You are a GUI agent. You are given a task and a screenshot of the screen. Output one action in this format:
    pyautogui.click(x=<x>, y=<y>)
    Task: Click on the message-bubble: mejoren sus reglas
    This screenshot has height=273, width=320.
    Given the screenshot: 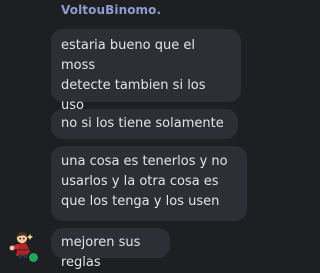 What is the action you would take?
    pyautogui.click(x=110, y=249)
    